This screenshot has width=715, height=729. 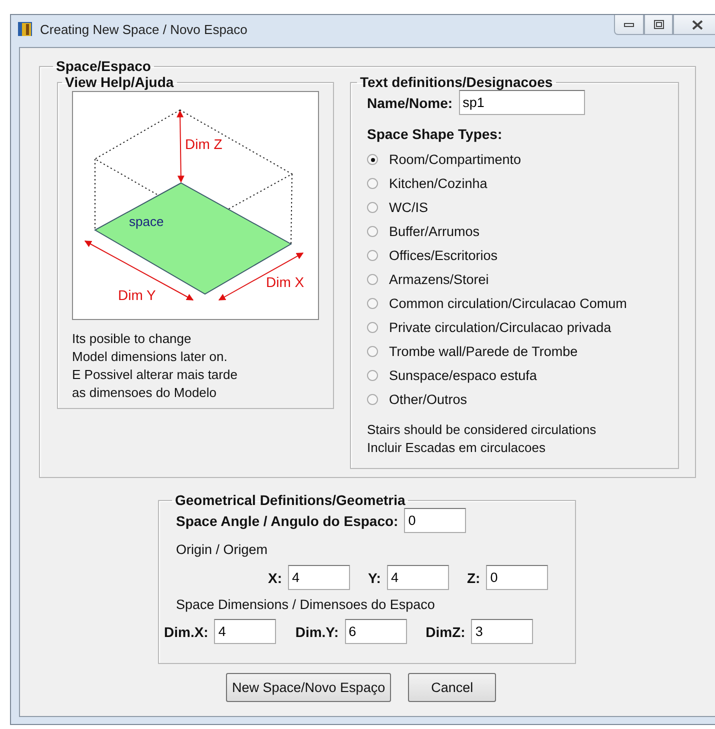 I want to click on group-title: View Help/Ajuda, so click(x=119, y=82).